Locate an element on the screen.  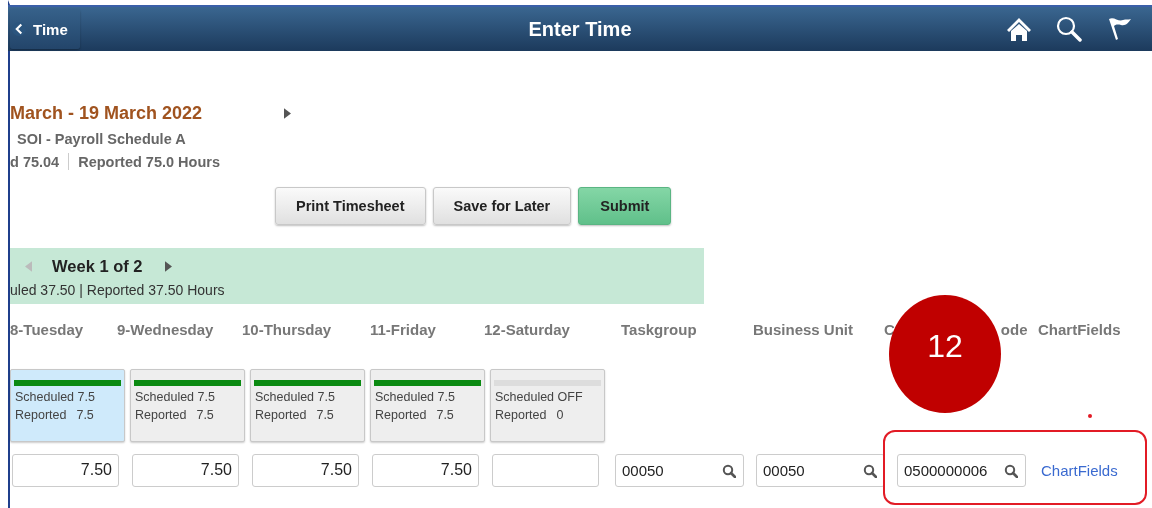
flag-icon is located at coordinates (1119, 29).